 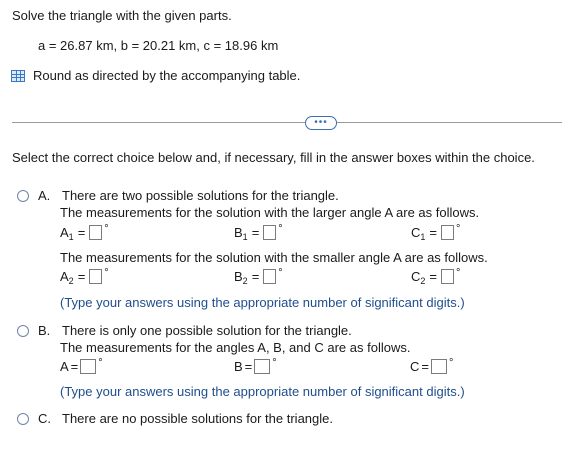 I want to click on b1-input, so click(x=270, y=232).